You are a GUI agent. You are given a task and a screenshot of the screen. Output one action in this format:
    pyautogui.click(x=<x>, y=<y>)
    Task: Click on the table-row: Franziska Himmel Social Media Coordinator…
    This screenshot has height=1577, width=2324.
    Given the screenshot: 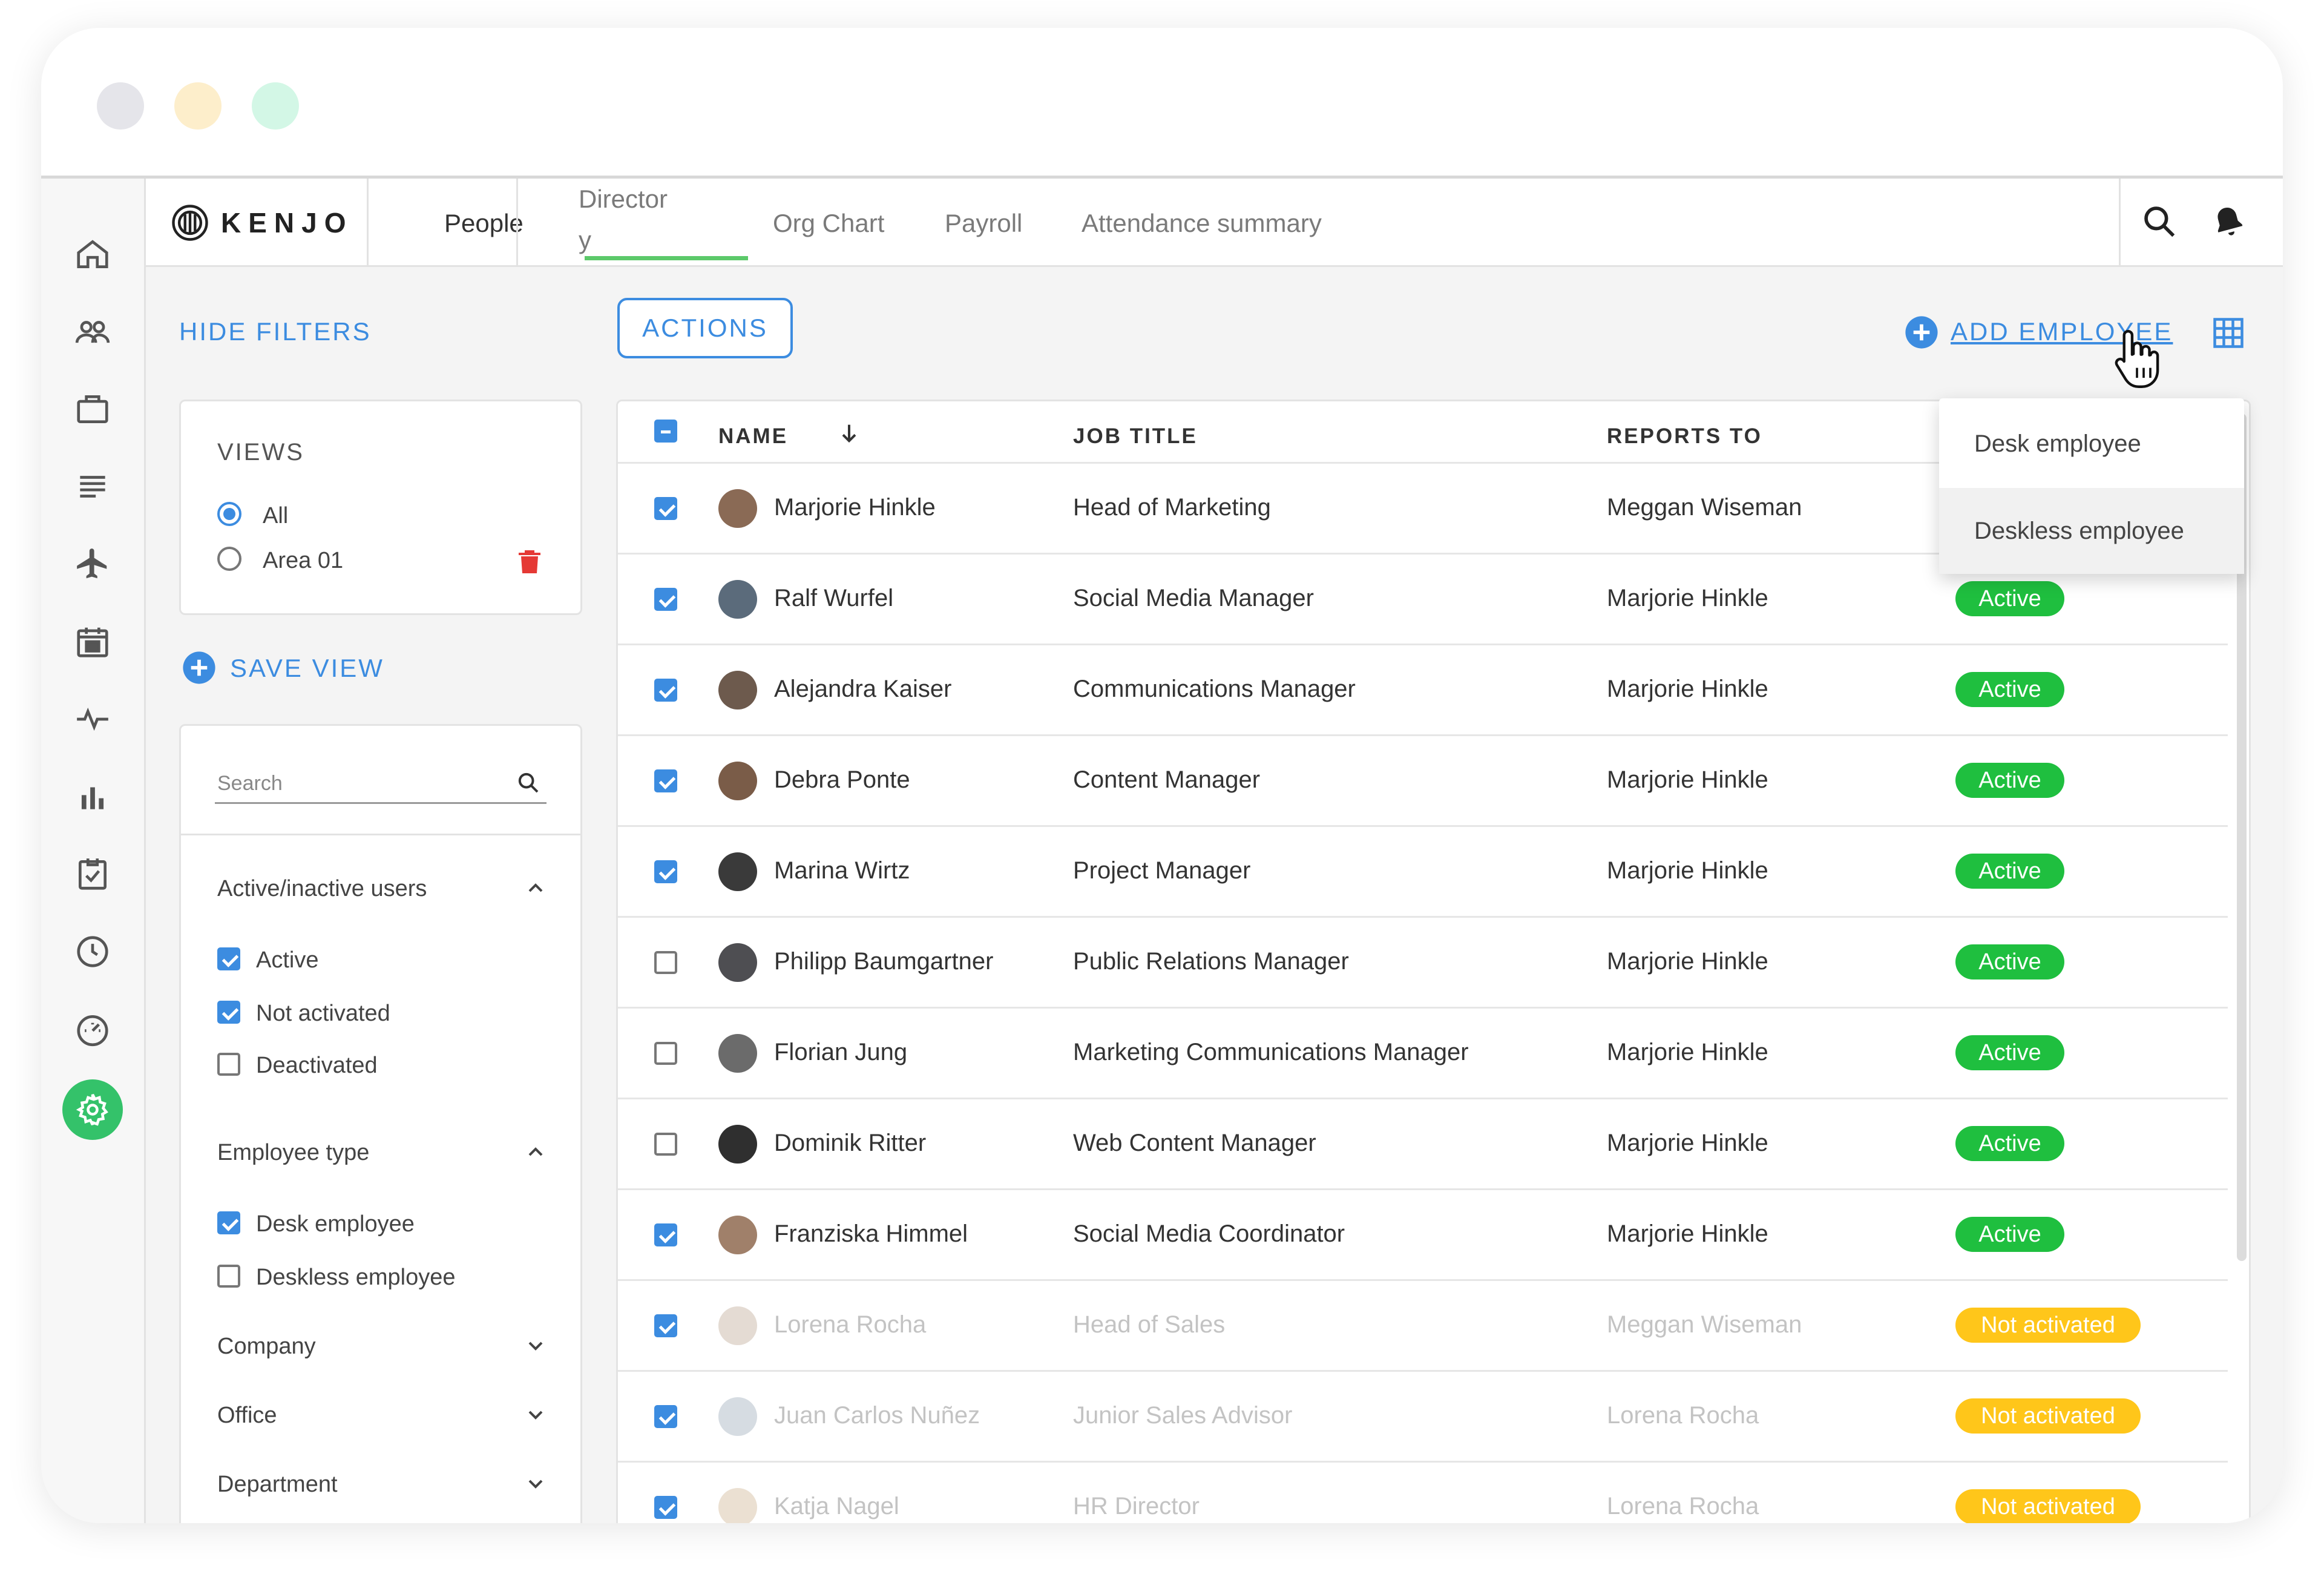 What is the action you would take?
    pyautogui.click(x=1423, y=1234)
    